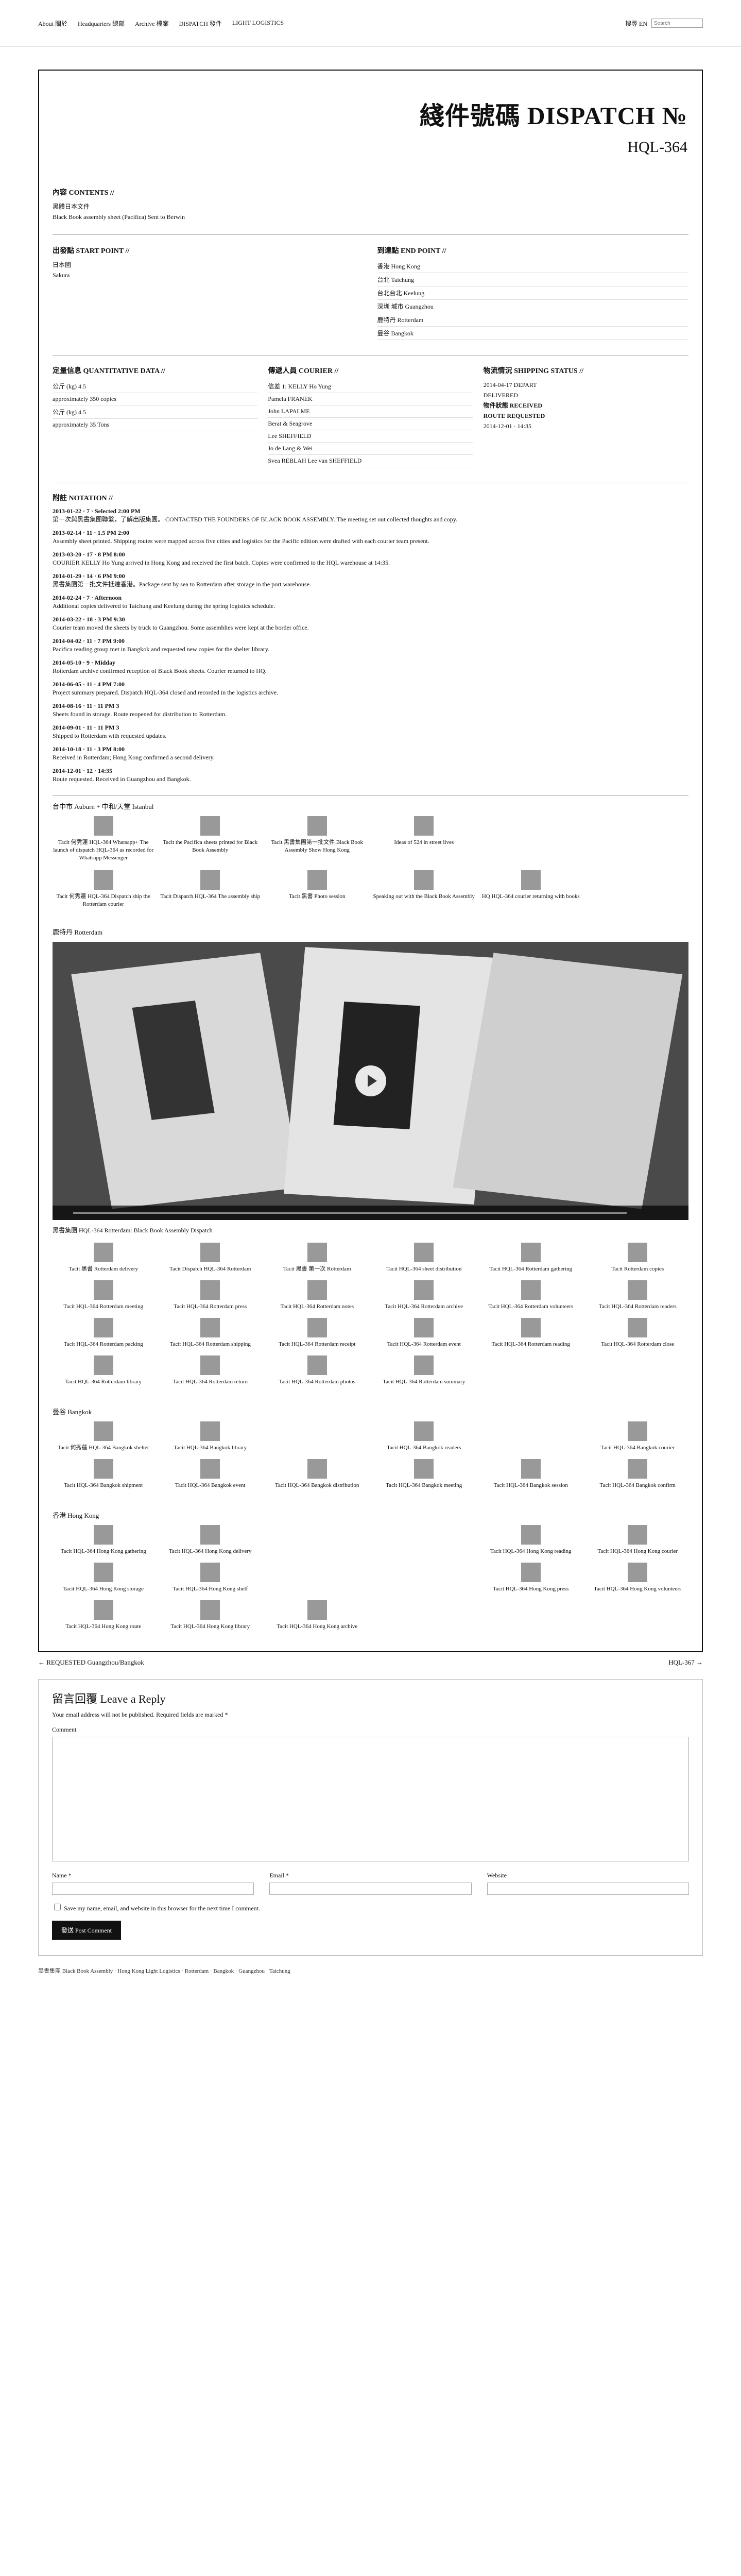  I want to click on rotterdam-thumb: Tacit HQL-364 Rotterdam event, so click(424, 1333).